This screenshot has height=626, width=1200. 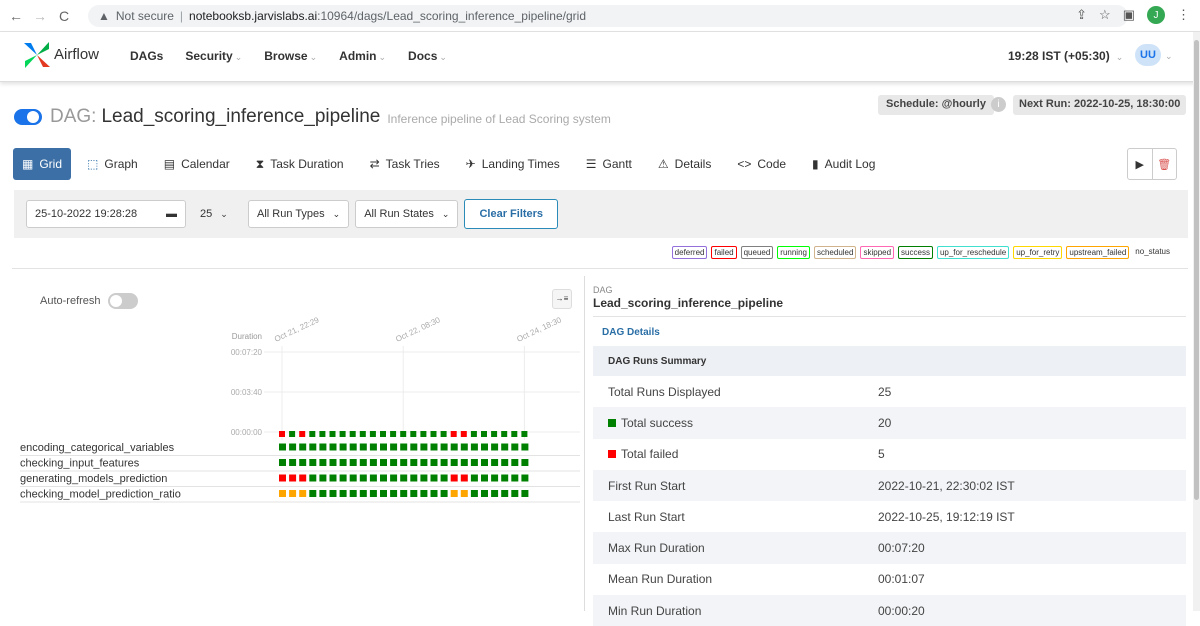 I want to click on legend-scheduled: scheduled, so click(x=835, y=252).